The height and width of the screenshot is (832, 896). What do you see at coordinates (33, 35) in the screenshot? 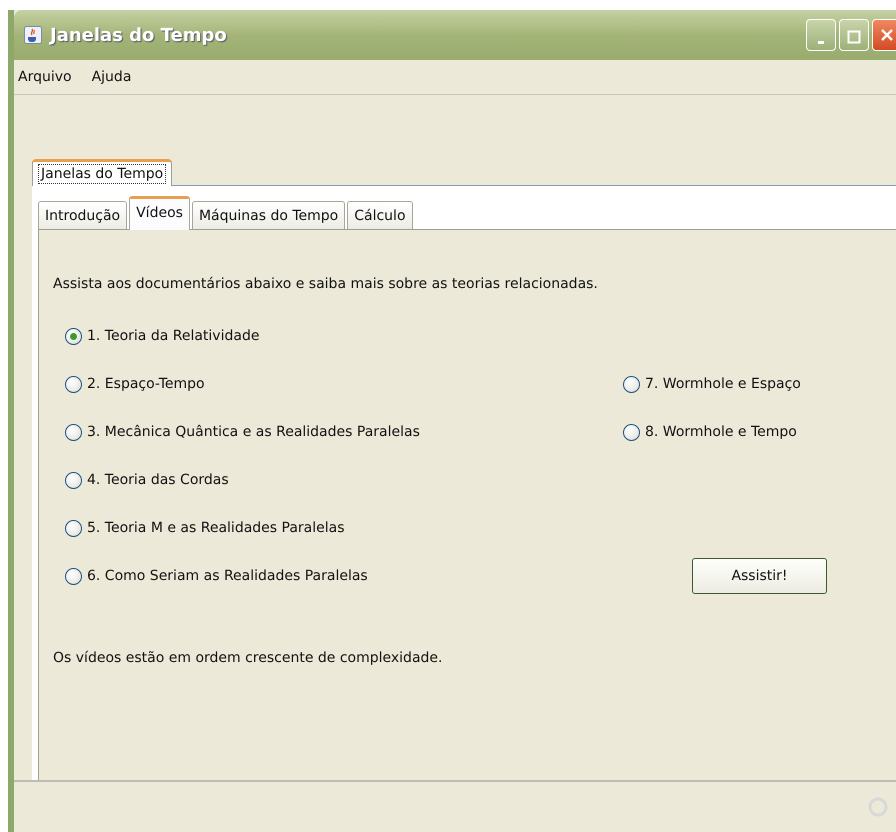
I see `coffee-cup-icon` at bounding box center [33, 35].